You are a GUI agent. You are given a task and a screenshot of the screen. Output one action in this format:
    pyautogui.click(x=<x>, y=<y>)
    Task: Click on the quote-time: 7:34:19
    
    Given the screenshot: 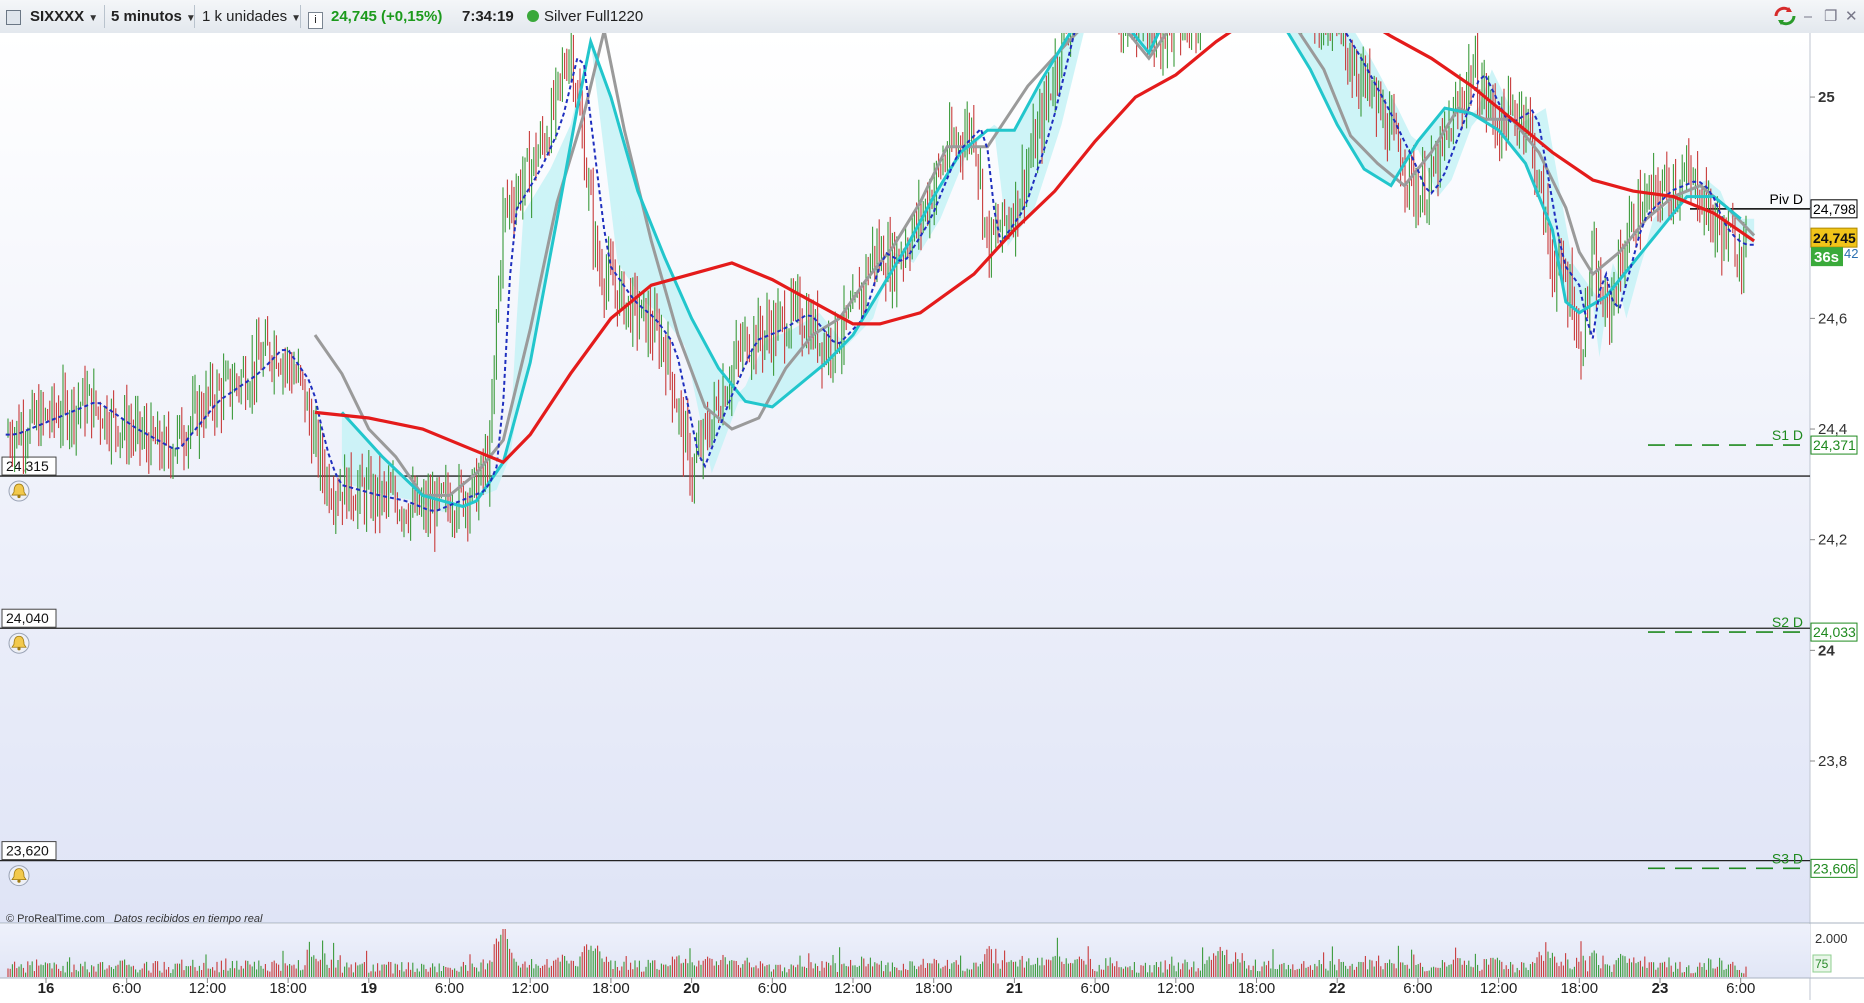 What is the action you would take?
    pyautogui.click(x=488, y=16)
    